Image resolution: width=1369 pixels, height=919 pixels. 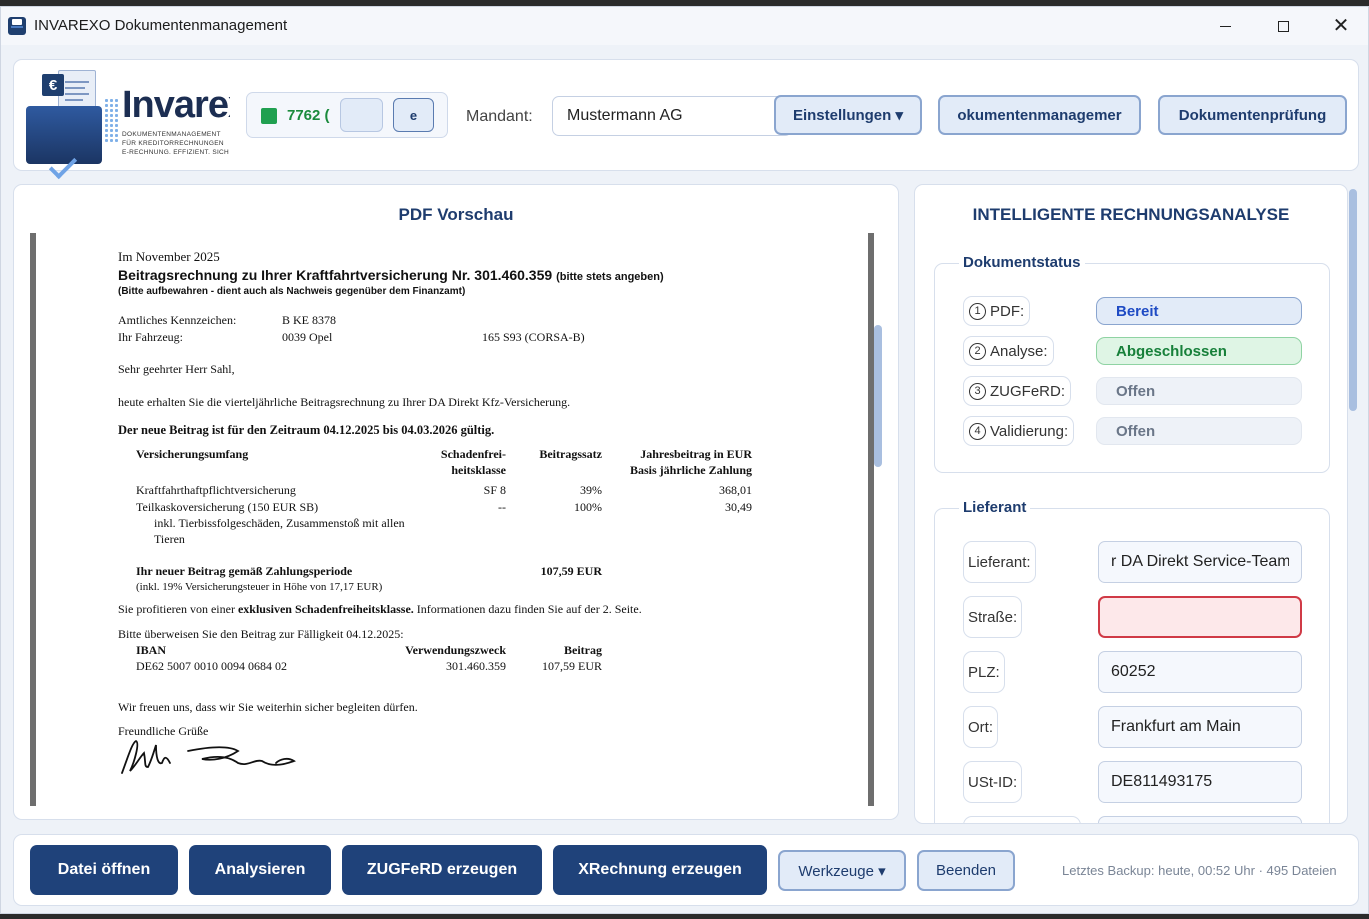 I want to click on status-label-analyse: 2 Analyse:, so click(x=1008, y=351).